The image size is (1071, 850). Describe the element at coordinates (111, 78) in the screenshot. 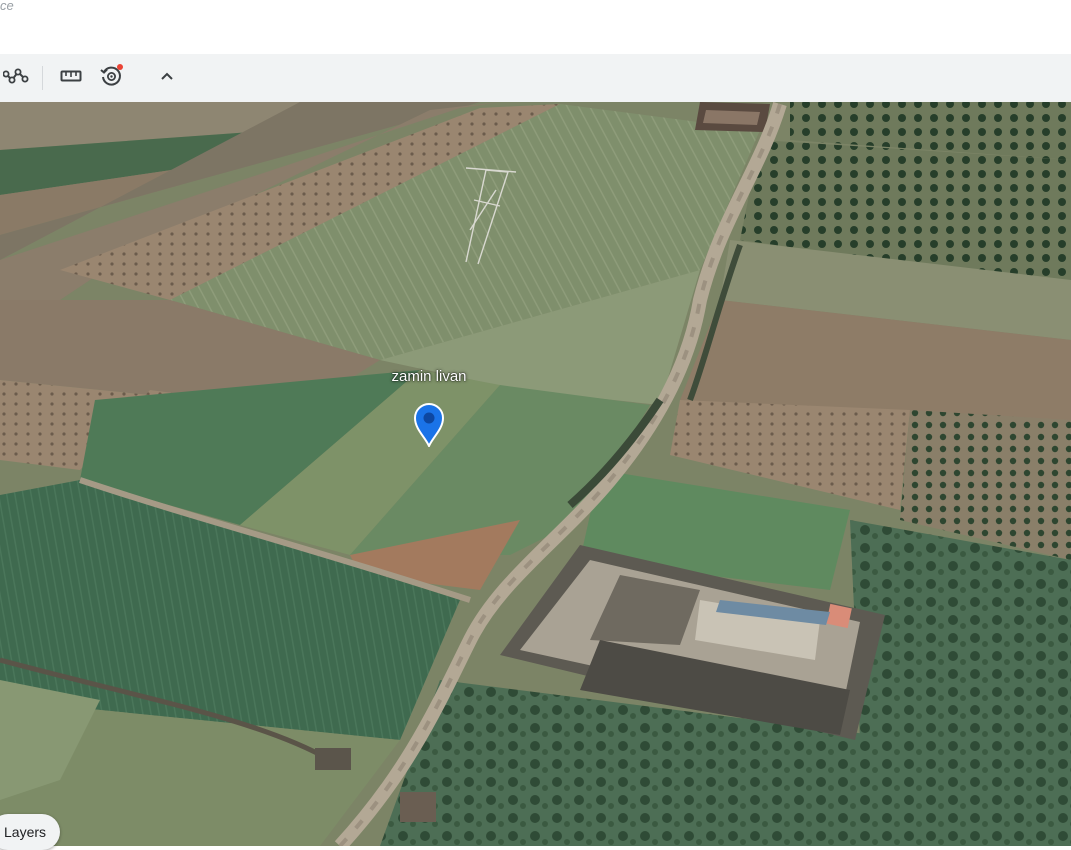

I see `historical-imagery-button` at that location.